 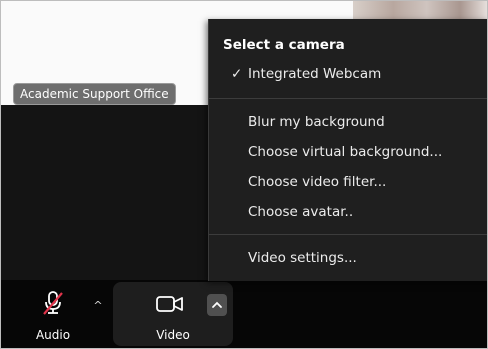 I want to click on menu-item-integrated-webcam: ✓ Integrated Webcam, so click(x=348, y=74).